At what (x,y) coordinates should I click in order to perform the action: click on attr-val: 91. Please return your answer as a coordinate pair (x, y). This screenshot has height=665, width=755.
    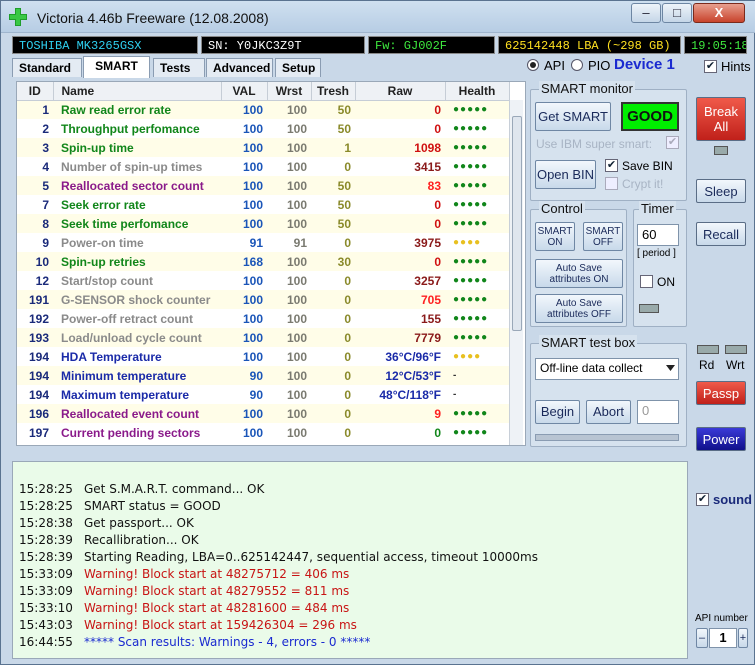
    Looking at the image, I should click on (256, 242).